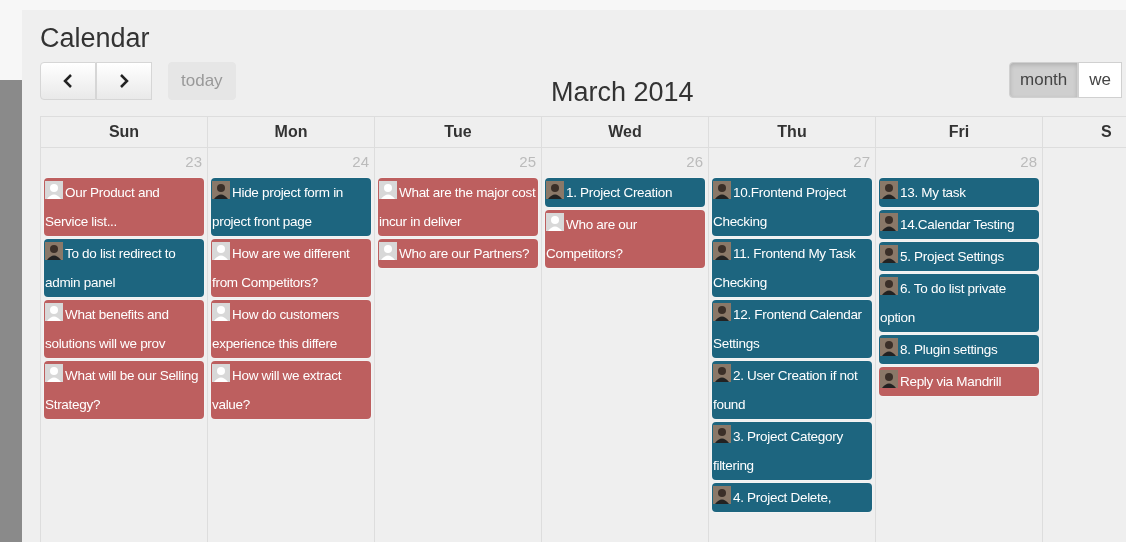 Image resolution: width=1126 pixels, height=542 pixels. What do you see at coordinates (124, 328) in the screenshot?
I see `calendar-event: What benefits and solutions will we prov` at bounding box center [124, 328].